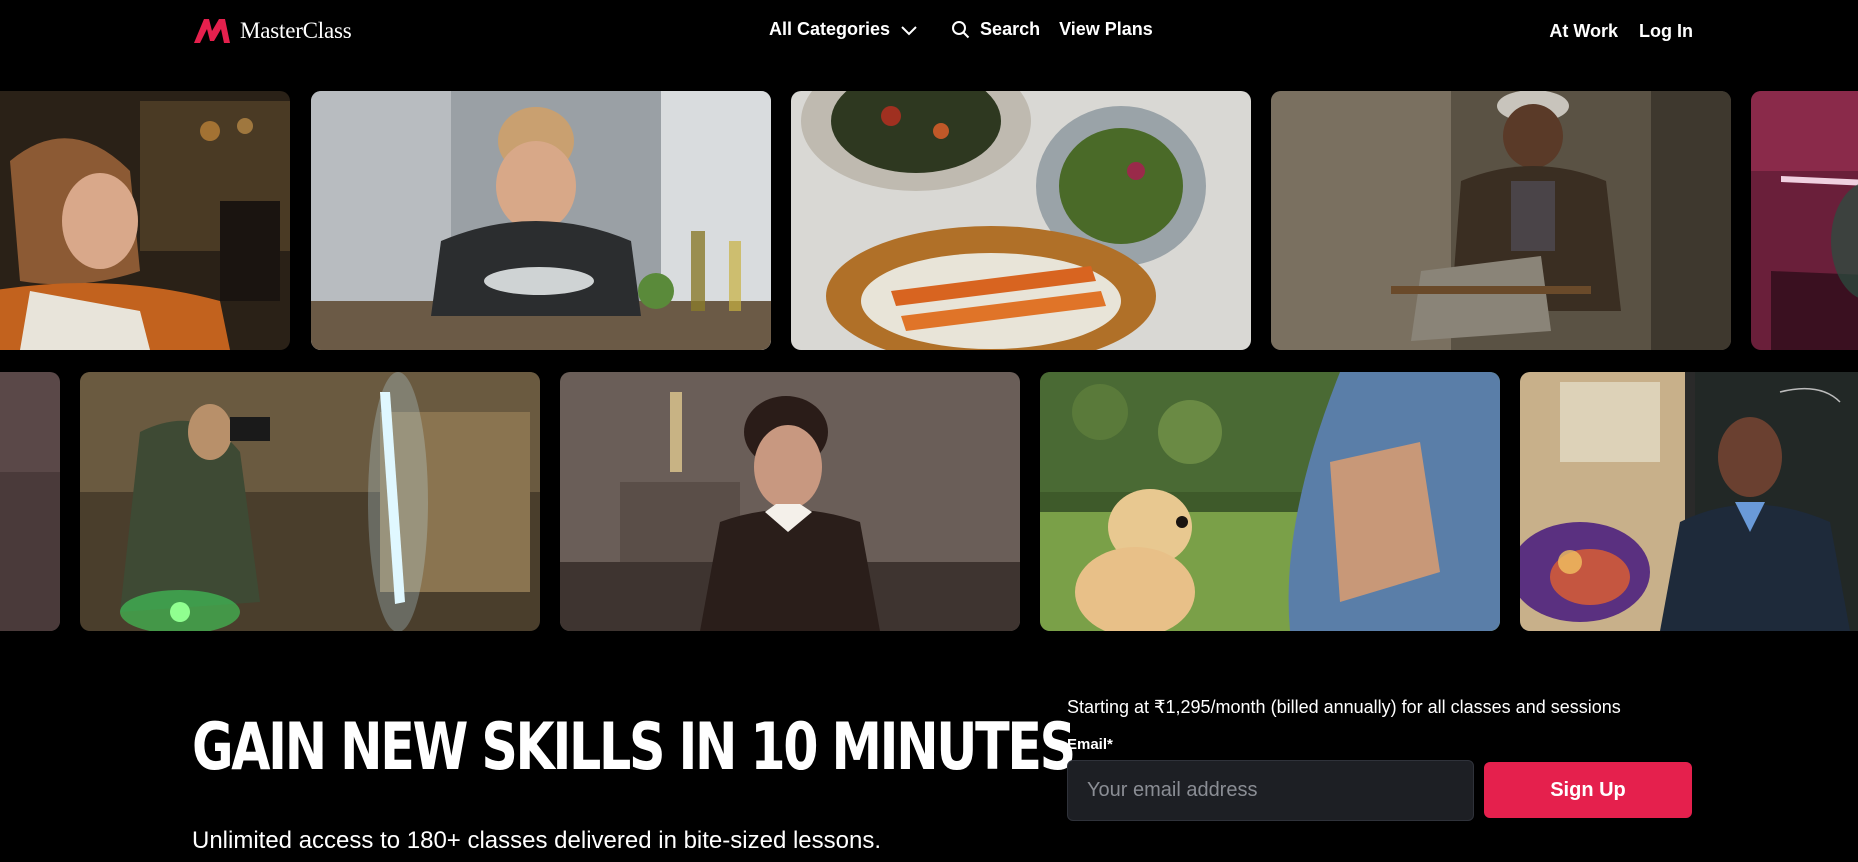 This screenshot has height=862, width=1858. I want to click on class-tile-pink-scene, so click(1804, 220).